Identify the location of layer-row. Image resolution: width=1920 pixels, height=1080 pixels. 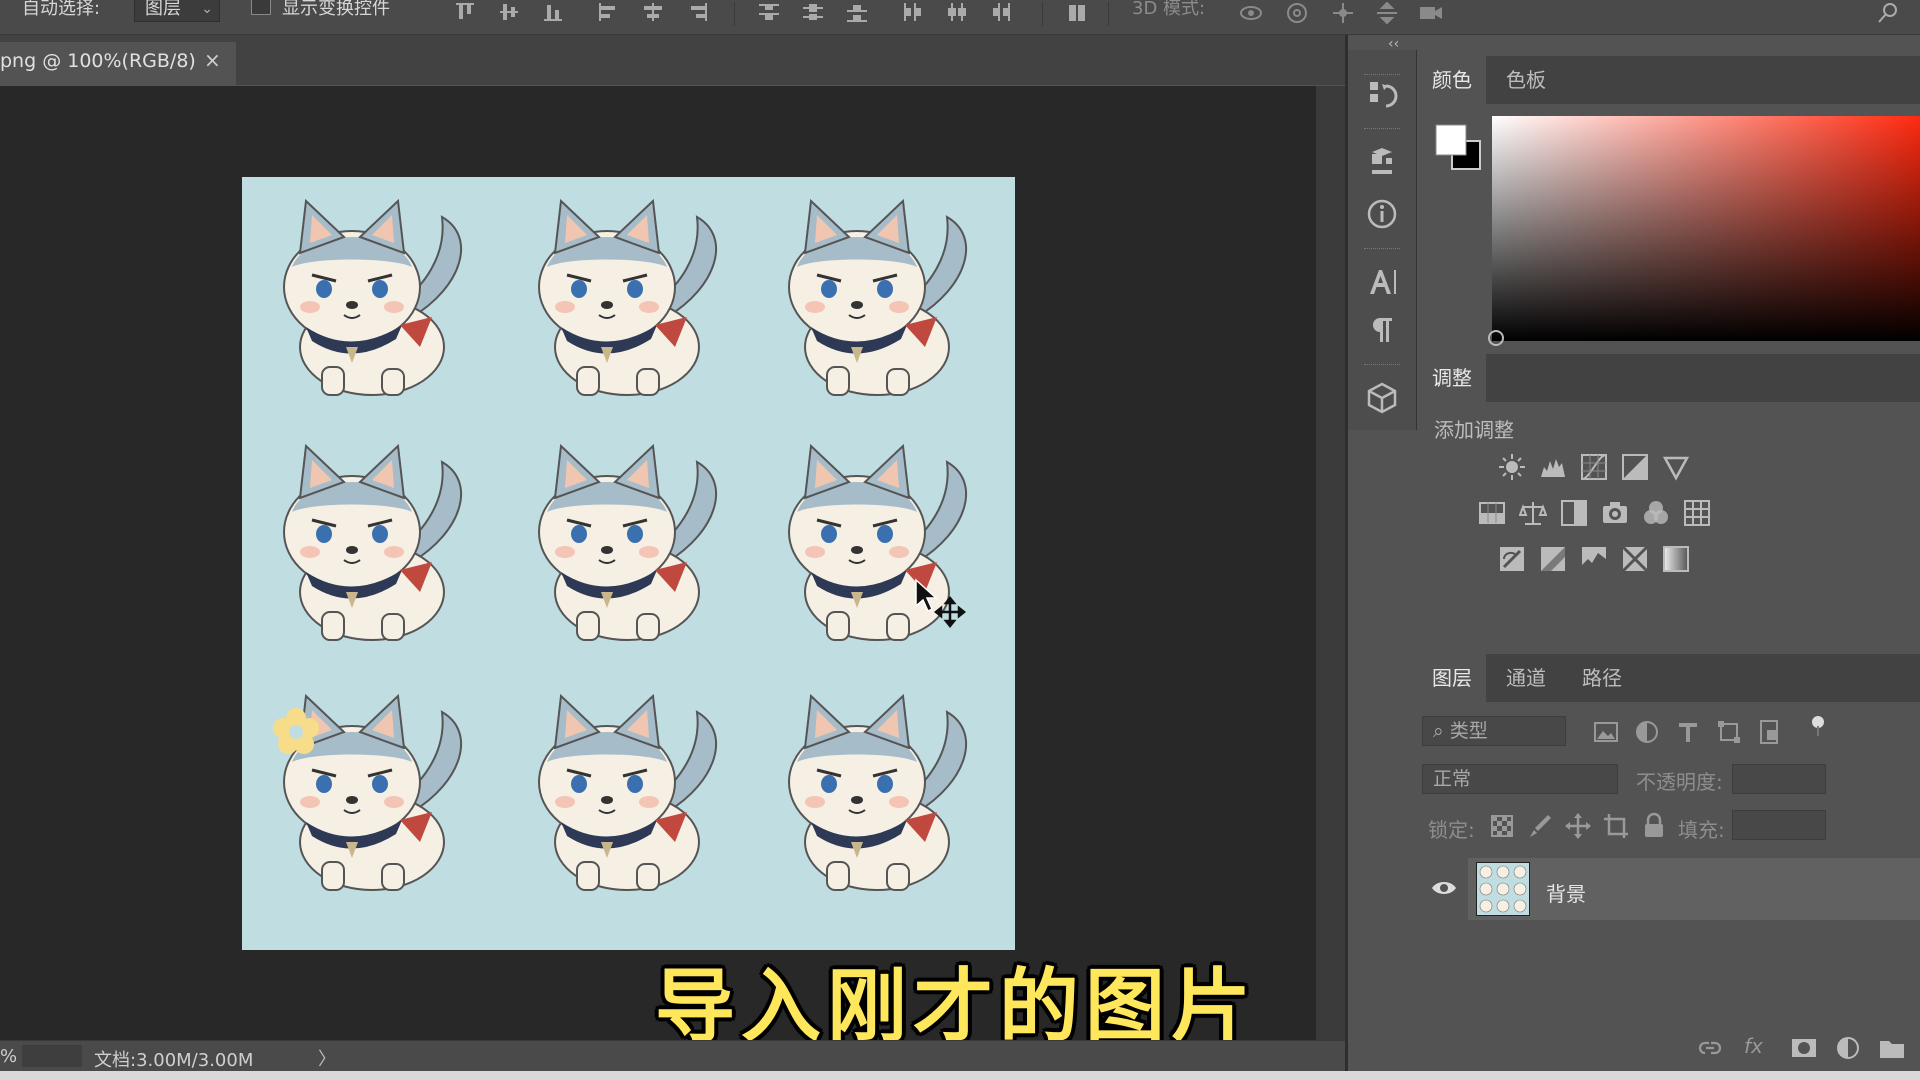
(1694, 889).